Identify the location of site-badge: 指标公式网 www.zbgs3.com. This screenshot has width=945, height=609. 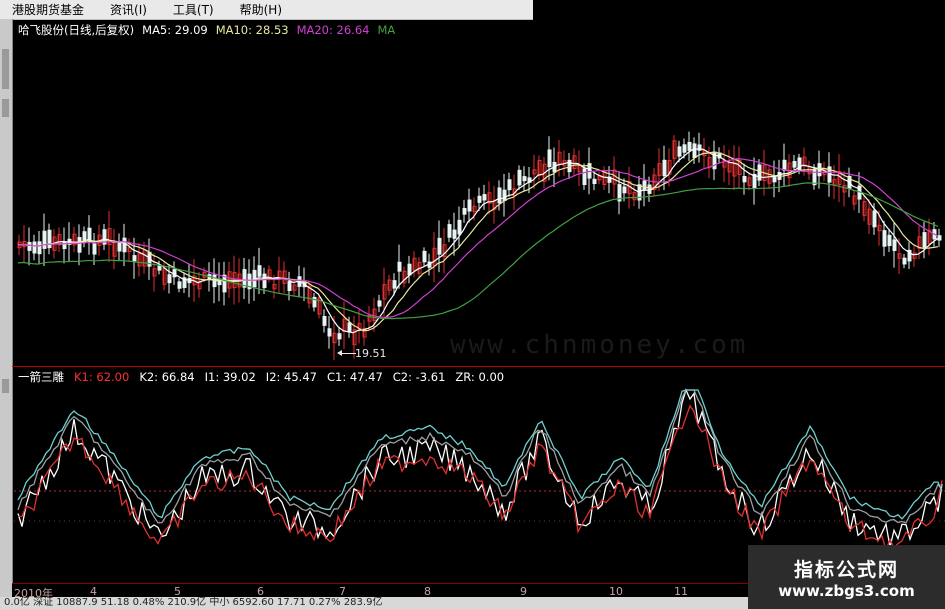
(846, 577).